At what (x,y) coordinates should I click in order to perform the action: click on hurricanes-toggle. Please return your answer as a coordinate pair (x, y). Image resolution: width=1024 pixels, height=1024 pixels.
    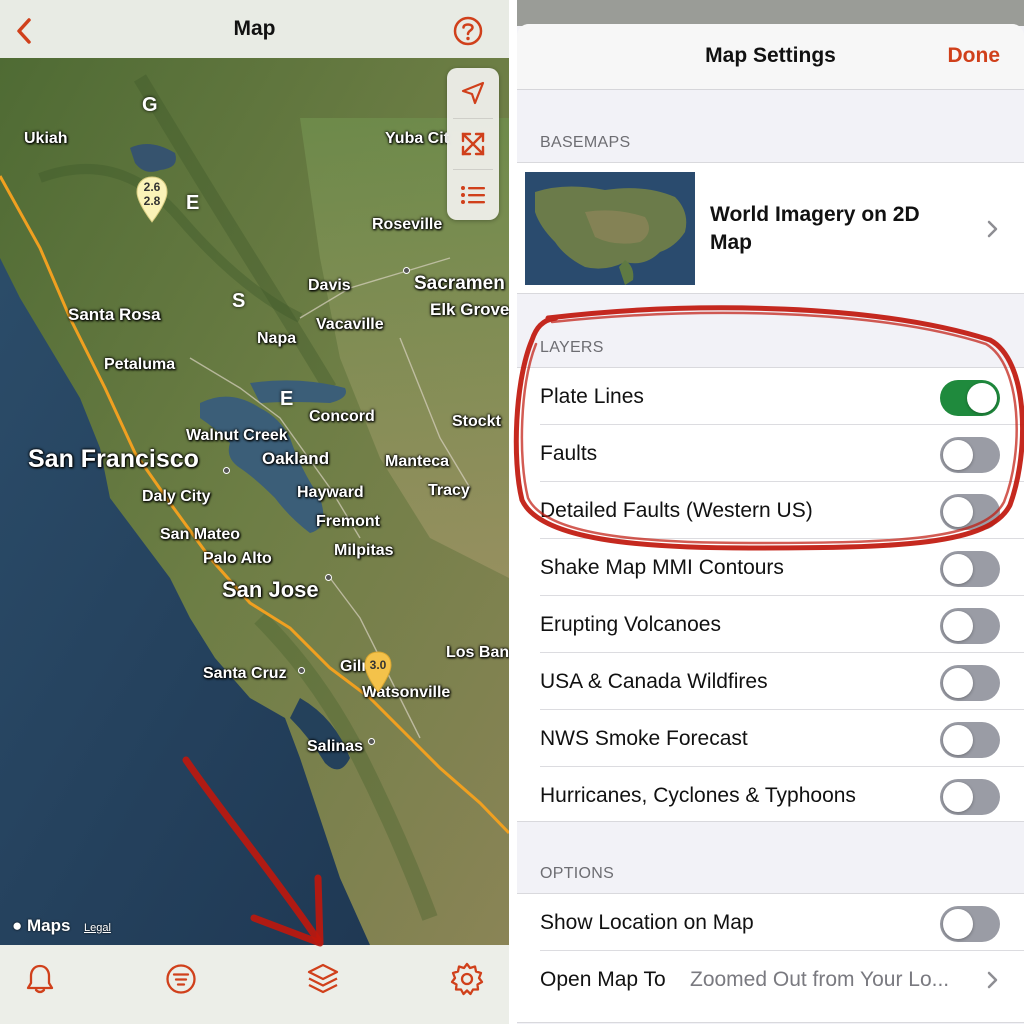
    Looking at the image, I should click on (970, 797).